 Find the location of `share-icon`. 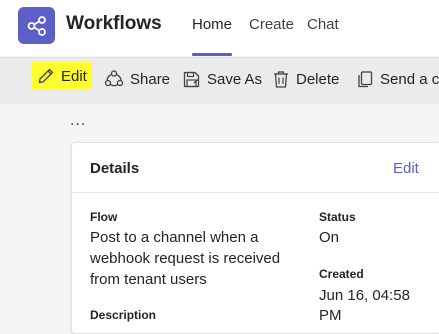

share-icon is located at coordinates (114, 79).